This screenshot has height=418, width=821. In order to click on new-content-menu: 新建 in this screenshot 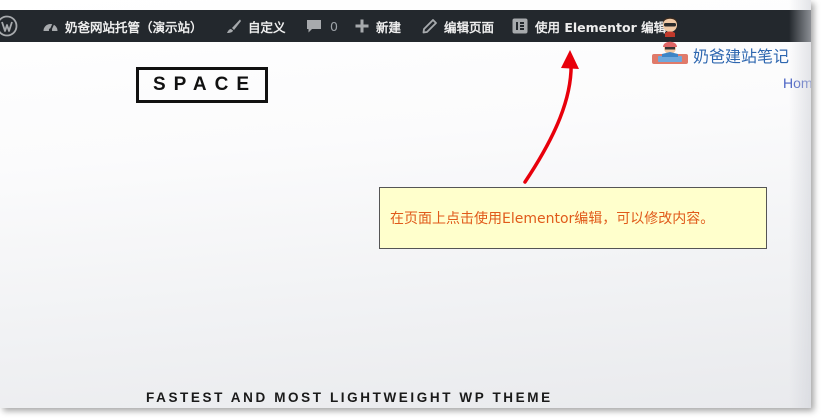, I will do `click(378, 26)`.